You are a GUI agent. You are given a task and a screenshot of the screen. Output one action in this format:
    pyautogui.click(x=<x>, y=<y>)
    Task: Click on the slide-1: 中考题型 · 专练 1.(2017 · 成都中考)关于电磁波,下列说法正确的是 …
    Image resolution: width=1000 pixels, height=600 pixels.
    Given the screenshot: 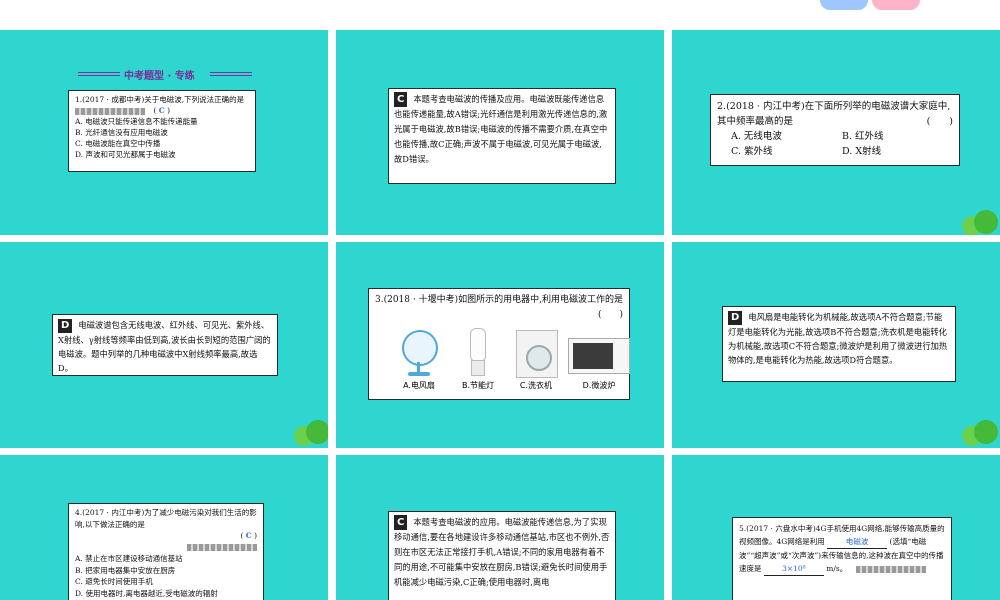 What is the action you would take?
    pyautogui.click(x=164, y=132)
    